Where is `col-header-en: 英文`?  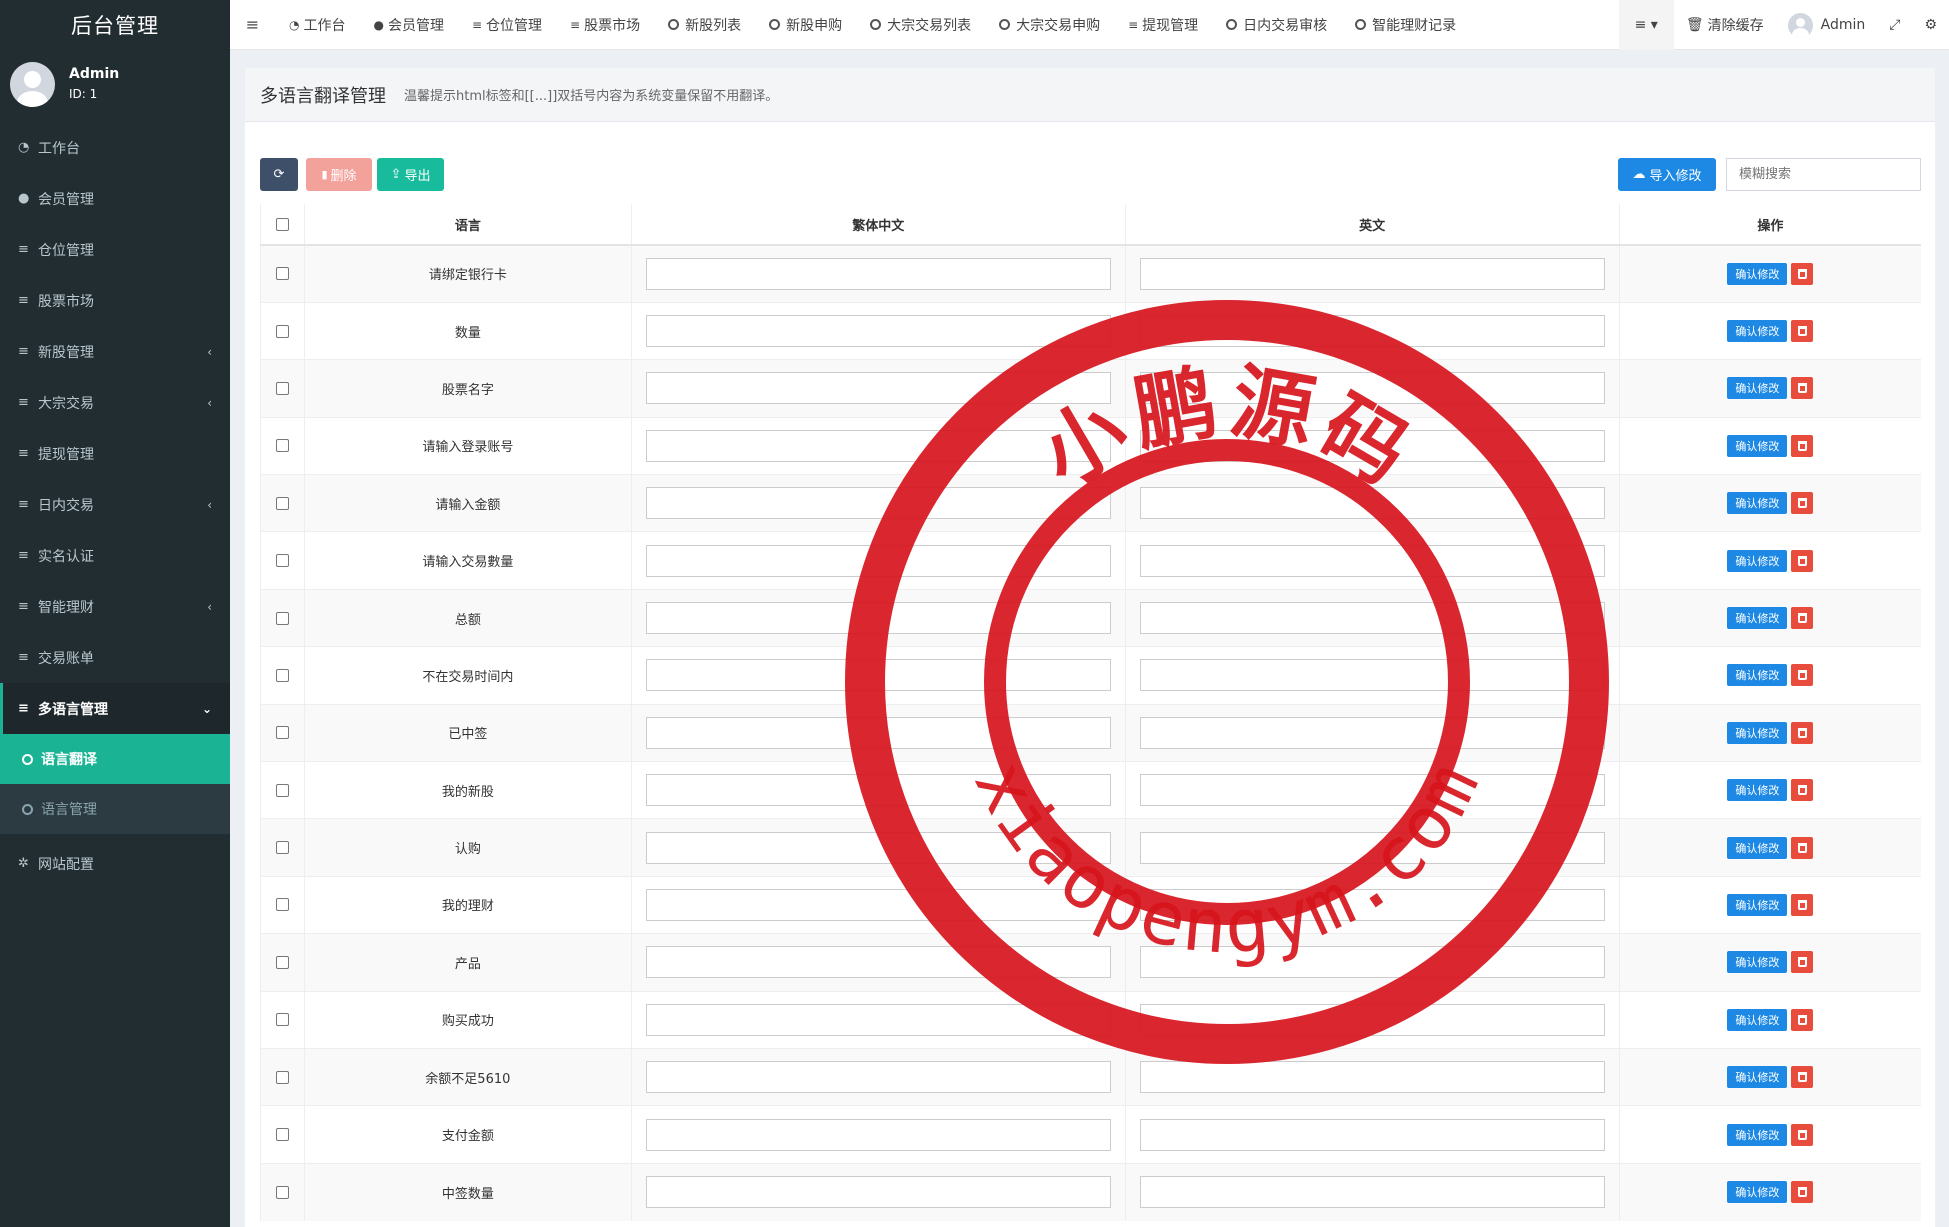
col-header-en: 英文 is located at coordinates (1372, 225).